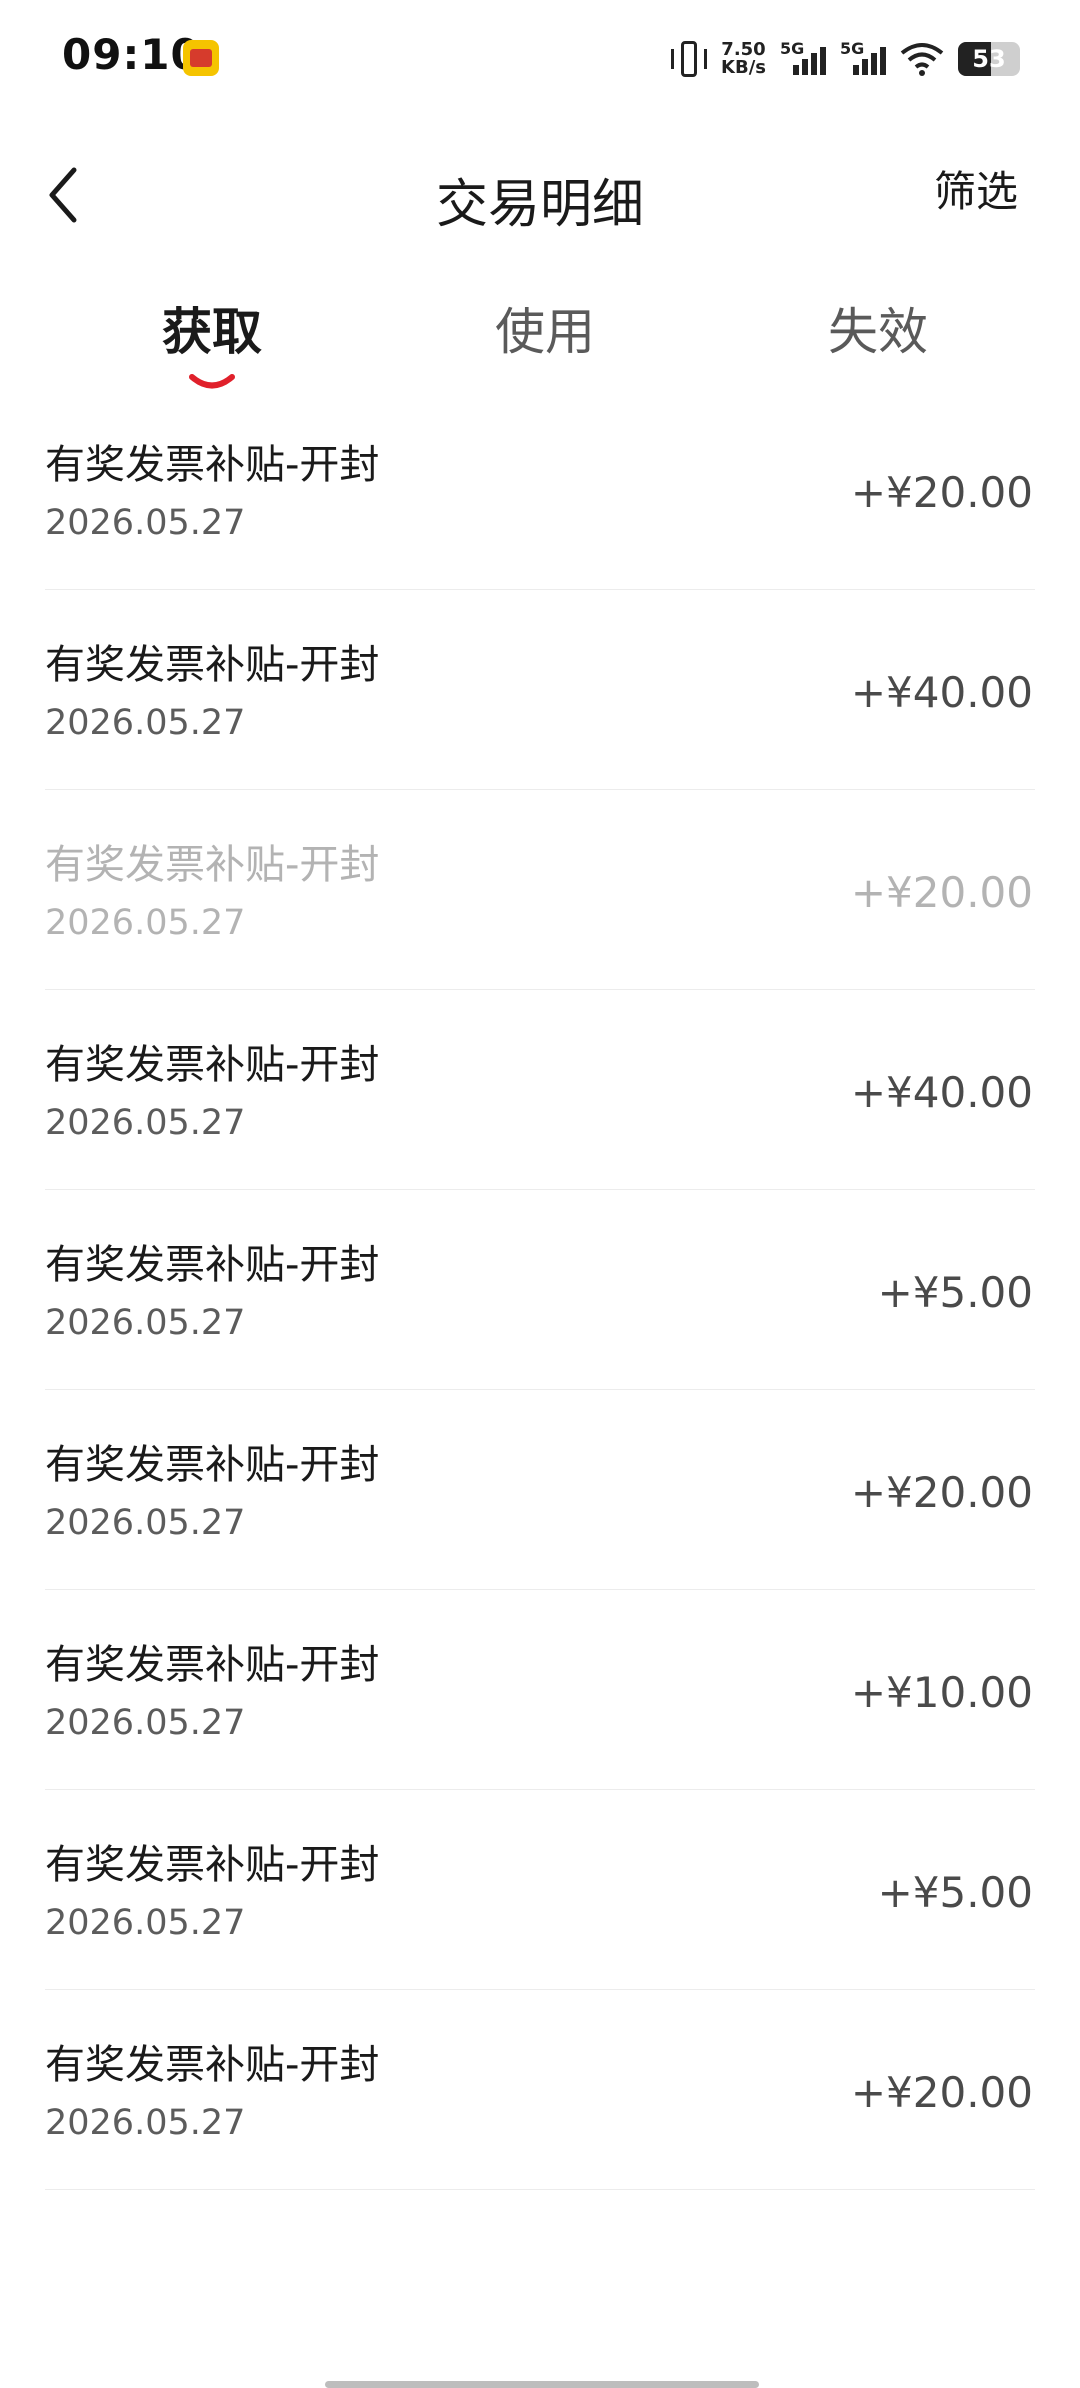  I want to click on battery-icon: 53, so click(989, 59).